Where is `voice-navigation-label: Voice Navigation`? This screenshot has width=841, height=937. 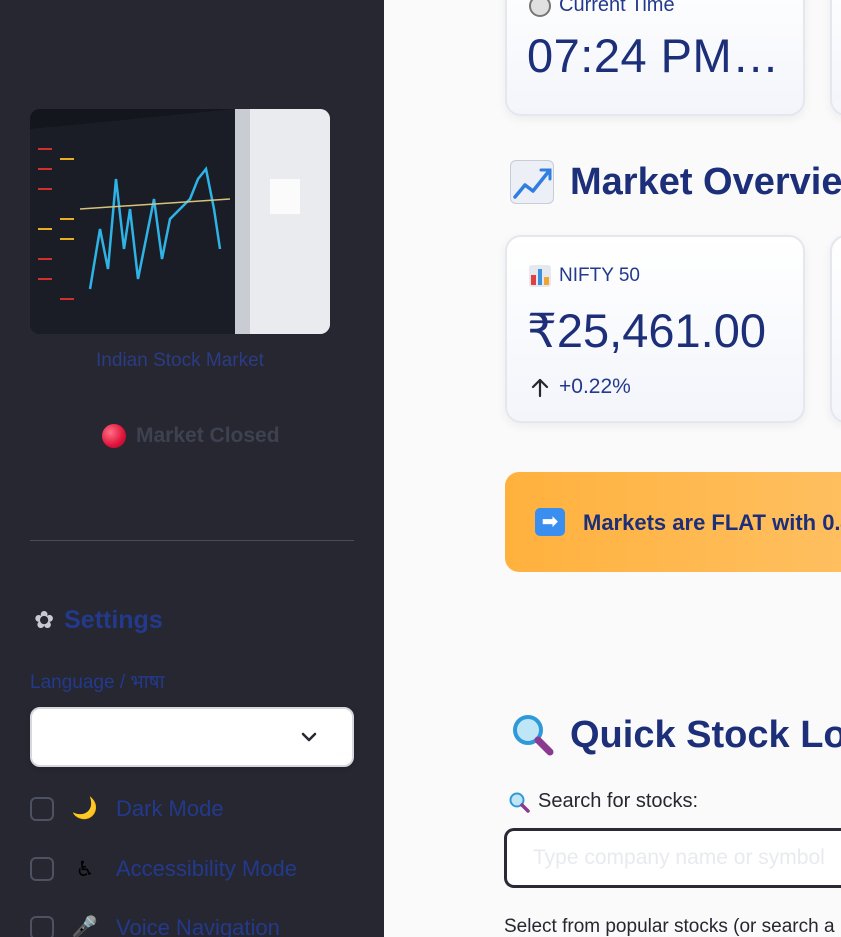
voice-navigation-label: Voice Navigation is located at coordinates (198, 926).